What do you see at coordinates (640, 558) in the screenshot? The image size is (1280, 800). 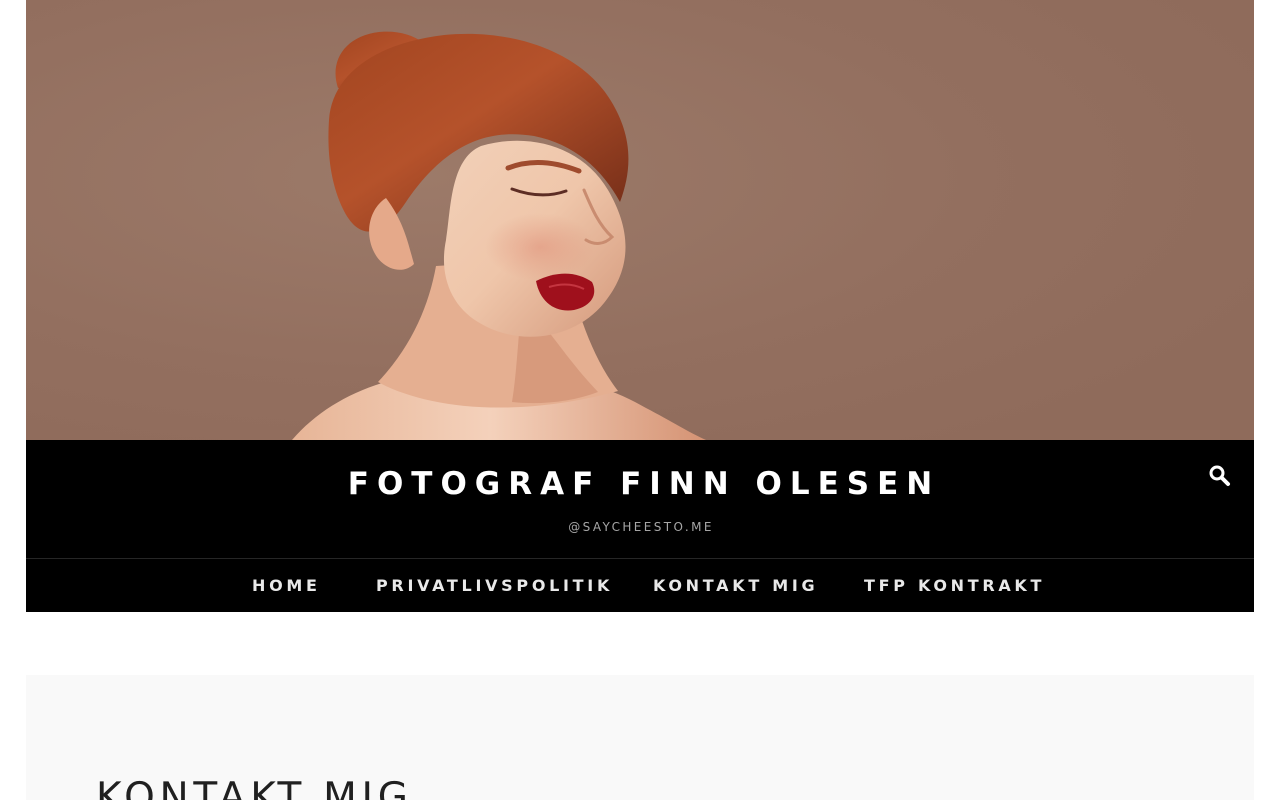 I see `navigation-divider` at bounding box center [640, 558].